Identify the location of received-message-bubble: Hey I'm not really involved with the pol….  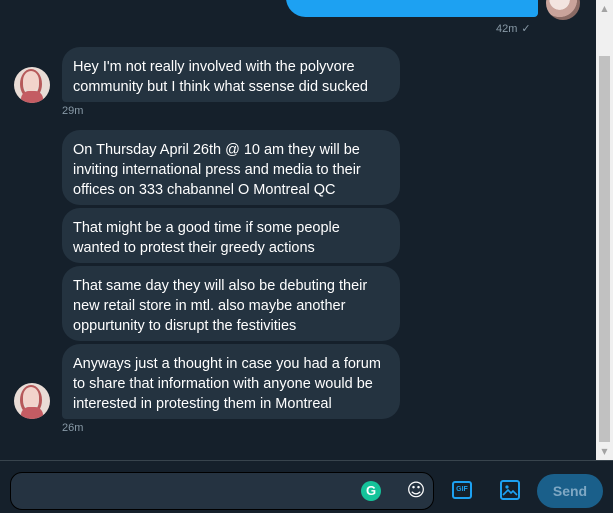
(231, 74).